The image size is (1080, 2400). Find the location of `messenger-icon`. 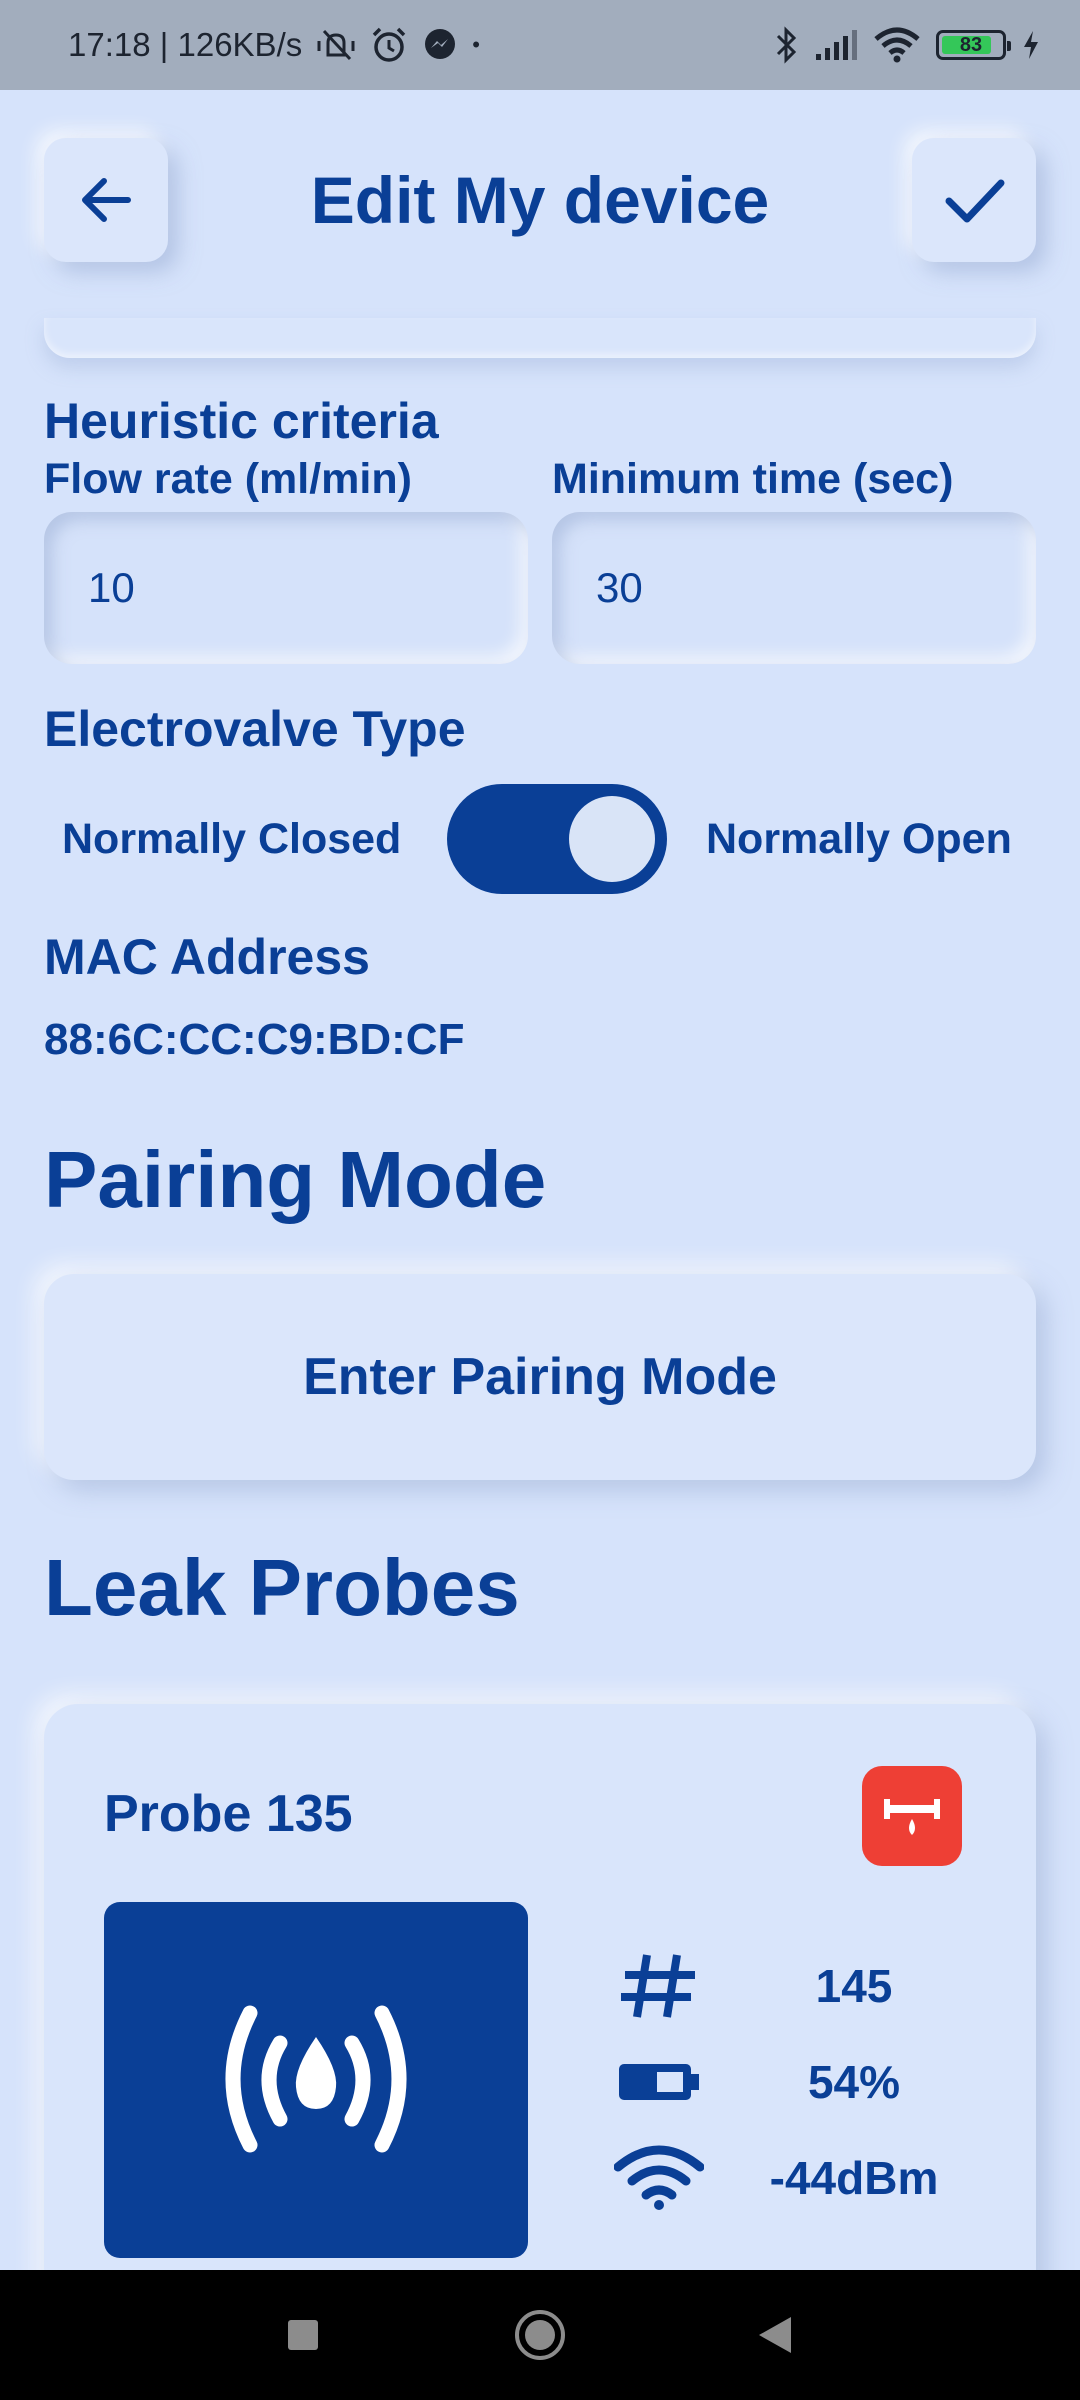

messenger-icon is located at coordinates (440, 44).